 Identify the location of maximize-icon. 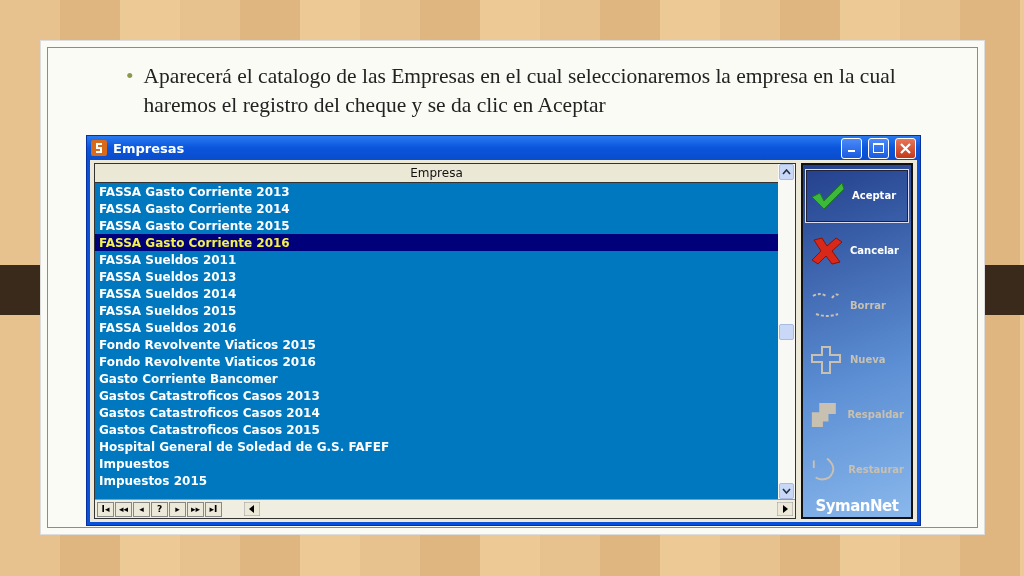
(878, 148).